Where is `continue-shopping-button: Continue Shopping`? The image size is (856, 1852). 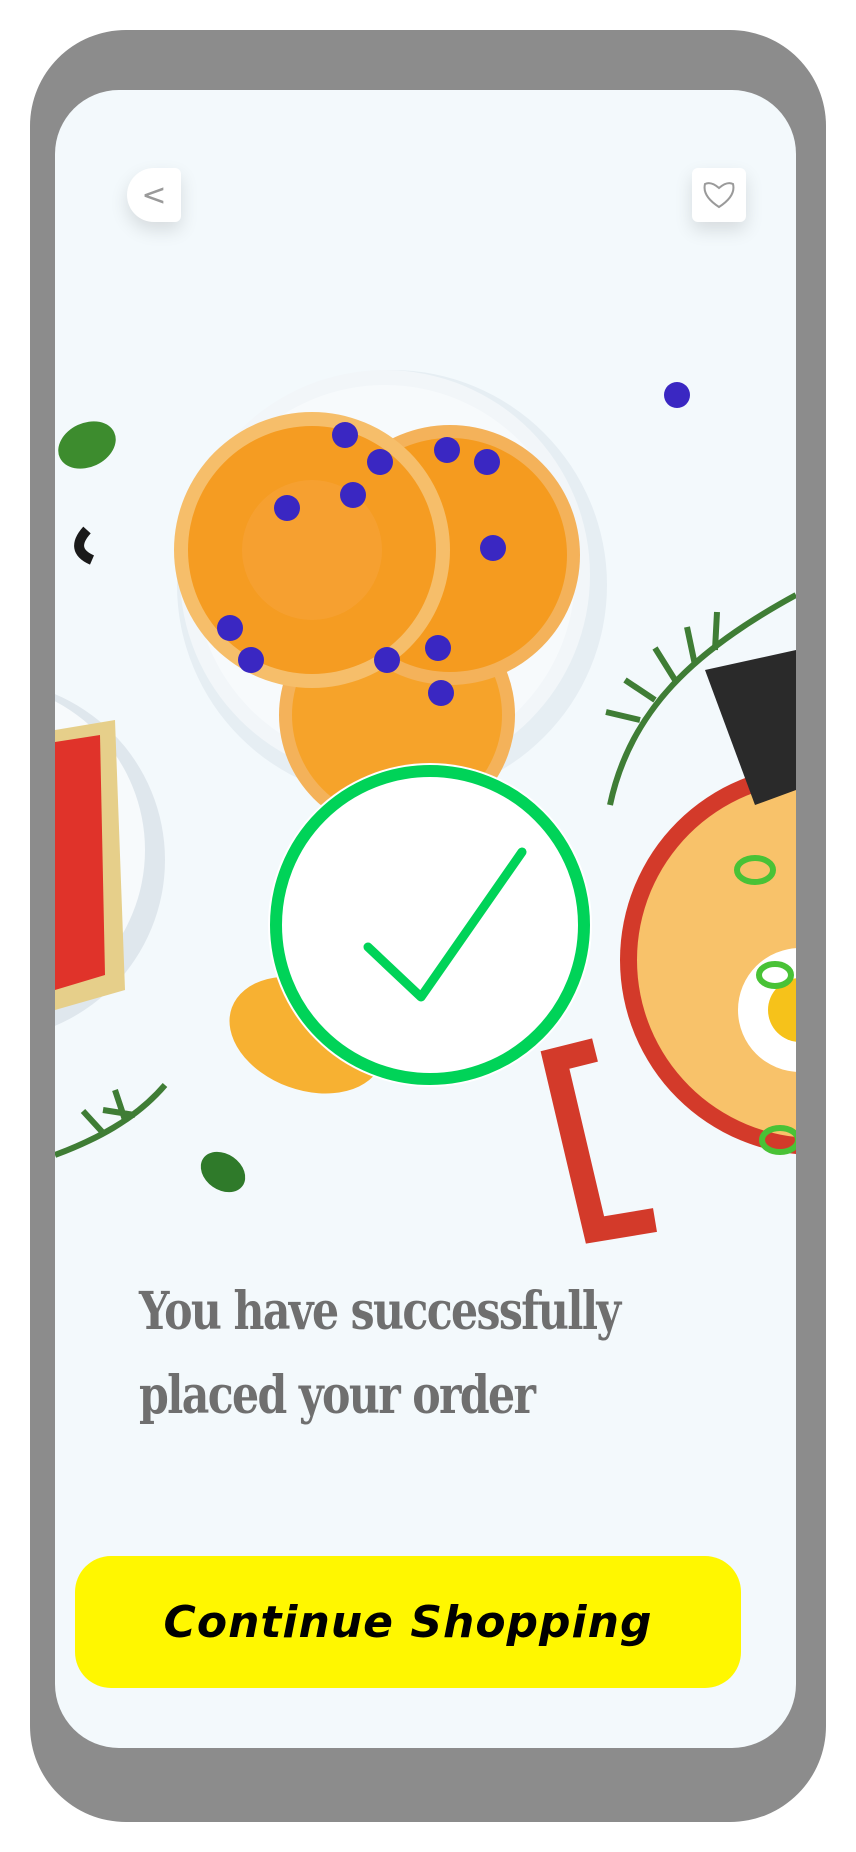 continue-shopping-button: Continue Shopping is located at coordinates (408, 1622).